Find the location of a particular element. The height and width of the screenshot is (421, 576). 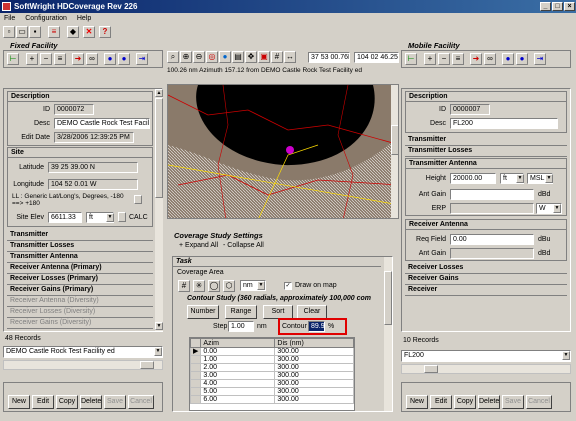

mobile-desc-field: FL200 is located at coordinates (504, 123).